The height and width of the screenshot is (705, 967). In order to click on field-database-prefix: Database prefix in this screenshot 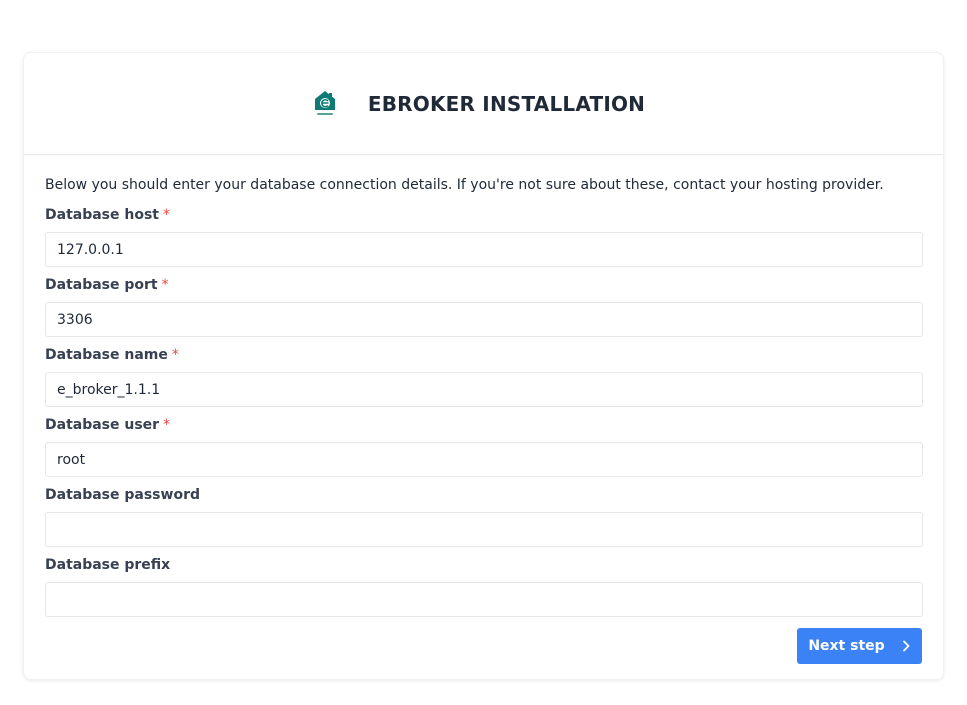, I will do `click(484, 587)`.